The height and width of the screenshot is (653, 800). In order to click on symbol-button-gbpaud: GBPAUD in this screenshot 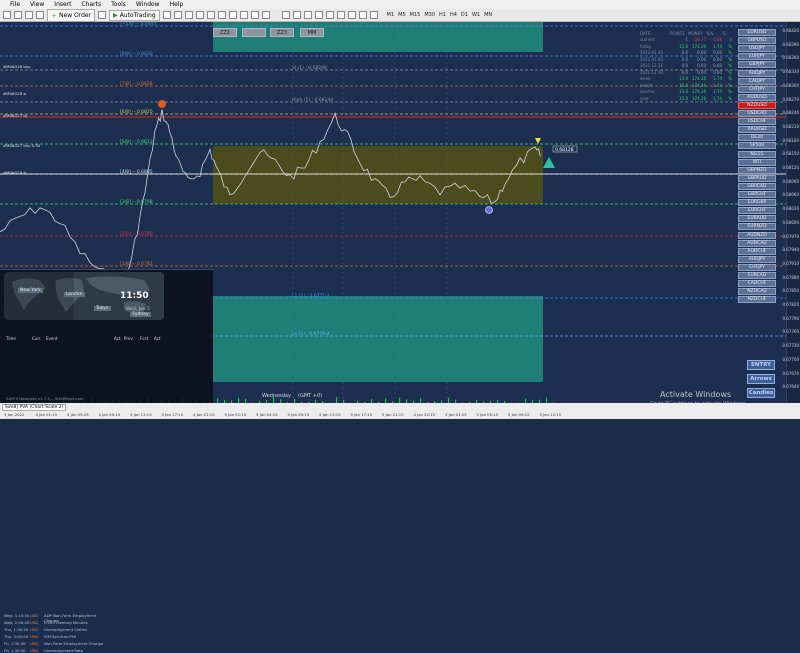, I will do `click(757, 178)`.